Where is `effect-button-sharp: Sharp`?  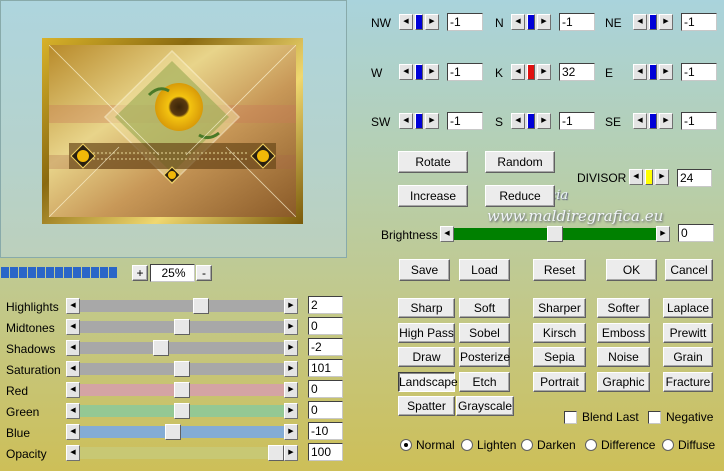 effect-button-sharp: Sharp is located at coordinates (426, 308).